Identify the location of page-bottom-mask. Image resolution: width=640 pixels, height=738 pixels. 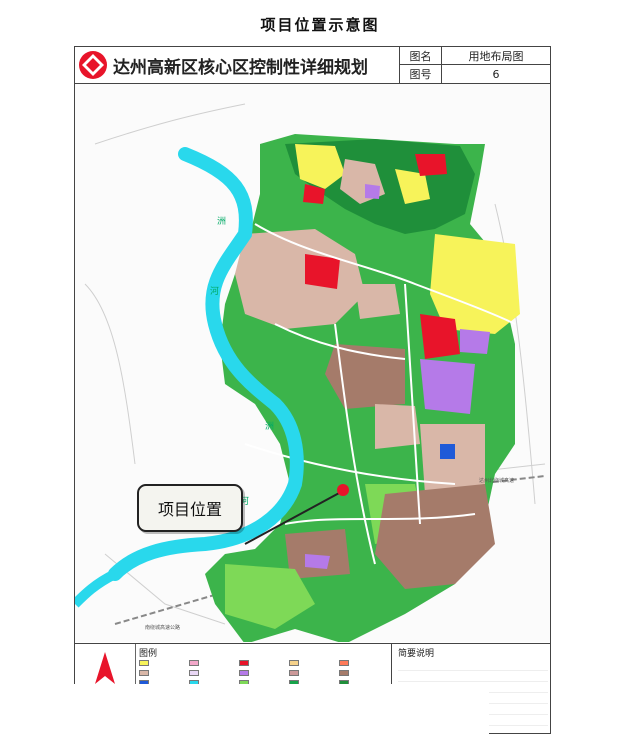
(281, 711).